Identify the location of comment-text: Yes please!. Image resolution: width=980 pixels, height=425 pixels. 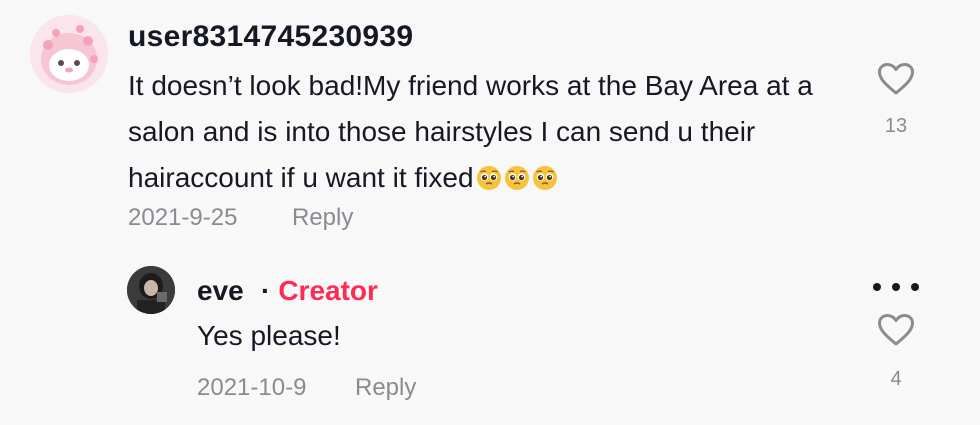
(269, 335).